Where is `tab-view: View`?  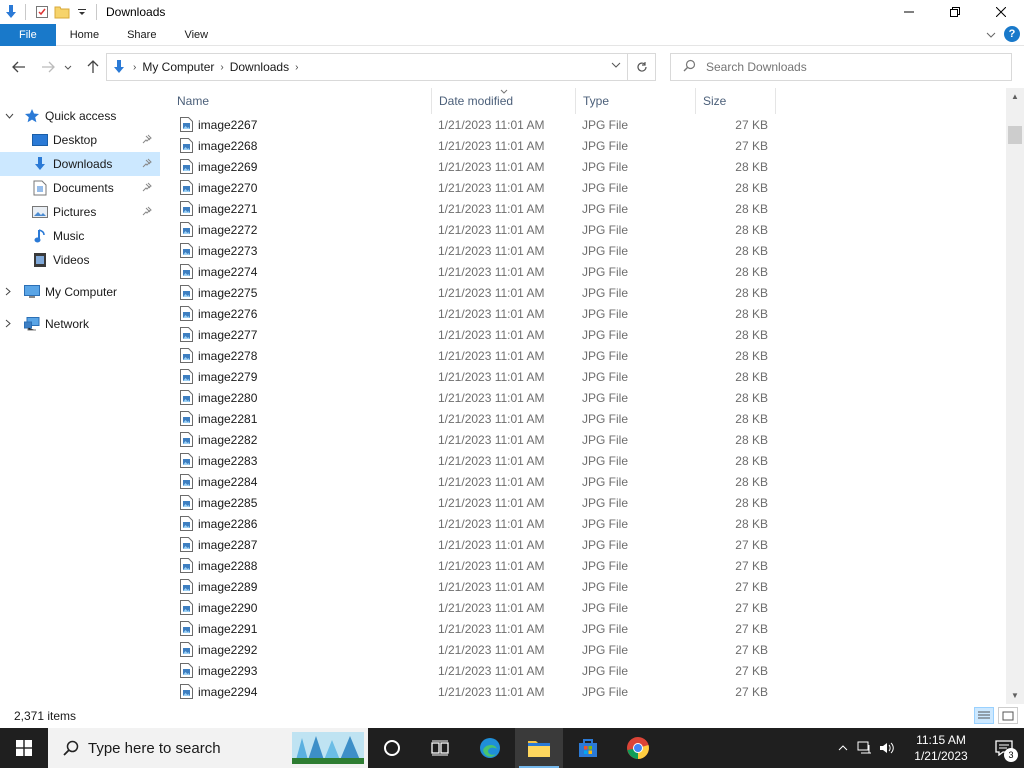
tab-view: View is located at coordinates (196, 35).